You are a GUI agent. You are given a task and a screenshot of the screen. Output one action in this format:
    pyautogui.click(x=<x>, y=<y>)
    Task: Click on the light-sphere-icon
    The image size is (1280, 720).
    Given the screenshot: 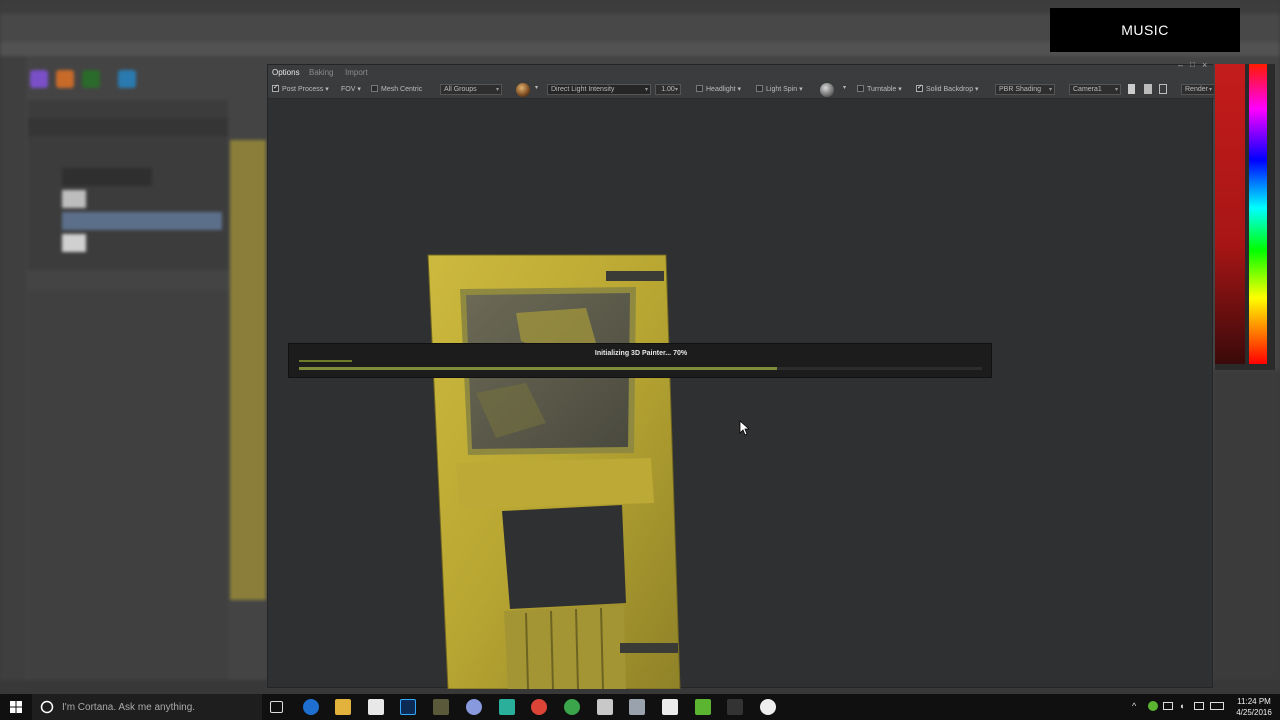 What is the action you would take?
    pyautogui.click(x=523, y=90)
    